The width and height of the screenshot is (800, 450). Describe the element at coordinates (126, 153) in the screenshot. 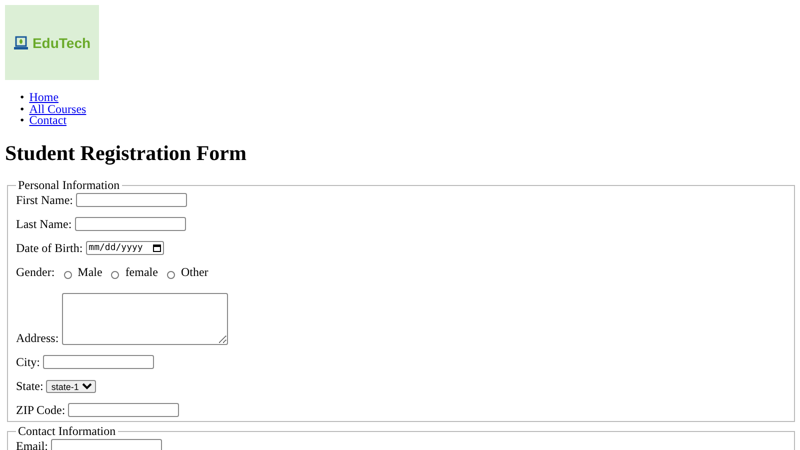

I see `page-title: Student Registration Form` at that location.